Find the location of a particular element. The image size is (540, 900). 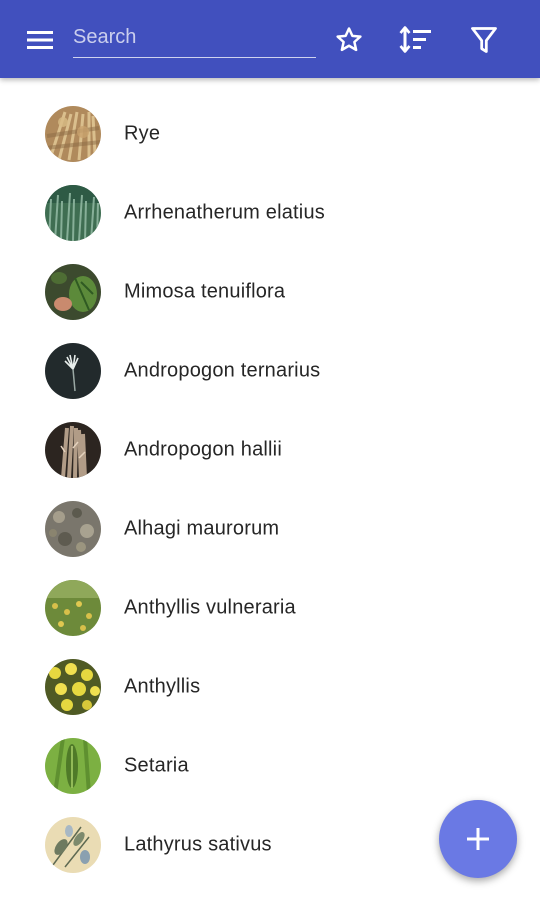

favorites-button is located at coordinates (349, 40).